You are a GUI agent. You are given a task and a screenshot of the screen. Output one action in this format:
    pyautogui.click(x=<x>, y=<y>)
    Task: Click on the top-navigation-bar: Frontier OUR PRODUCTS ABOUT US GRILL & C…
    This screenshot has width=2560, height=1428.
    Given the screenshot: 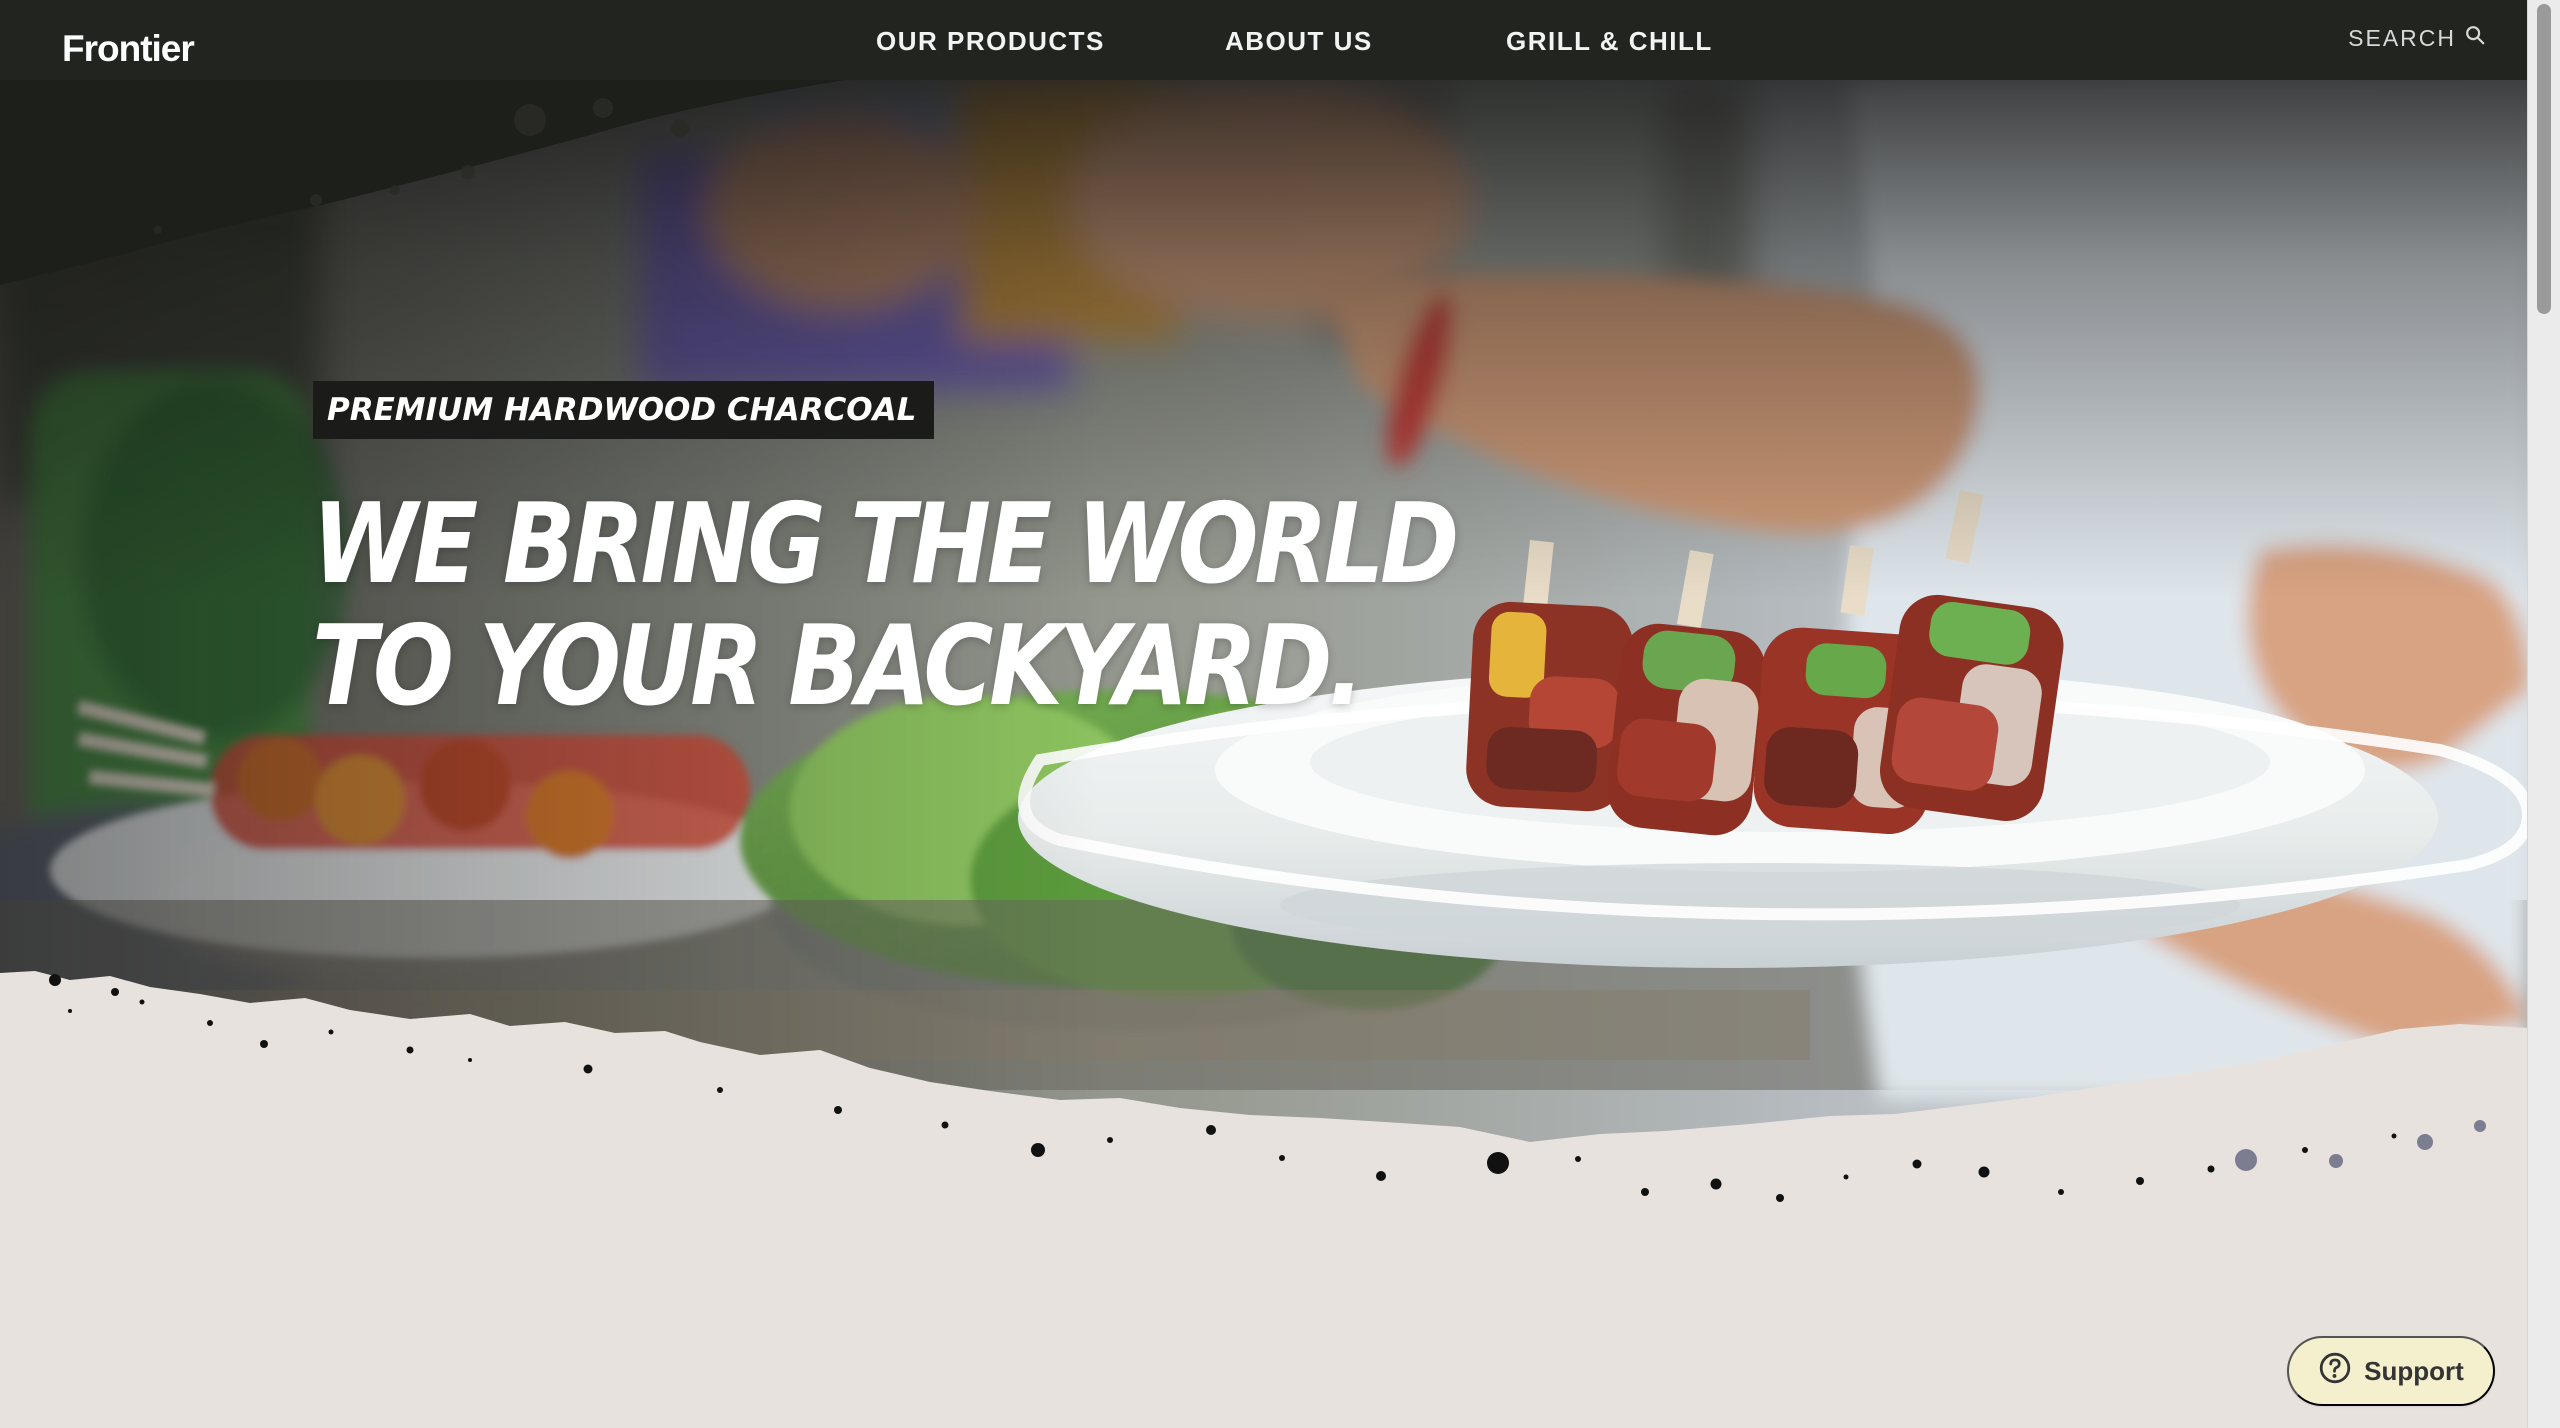 What is the action you would take?
    pyautogui.click(x=1264, y=40)
    